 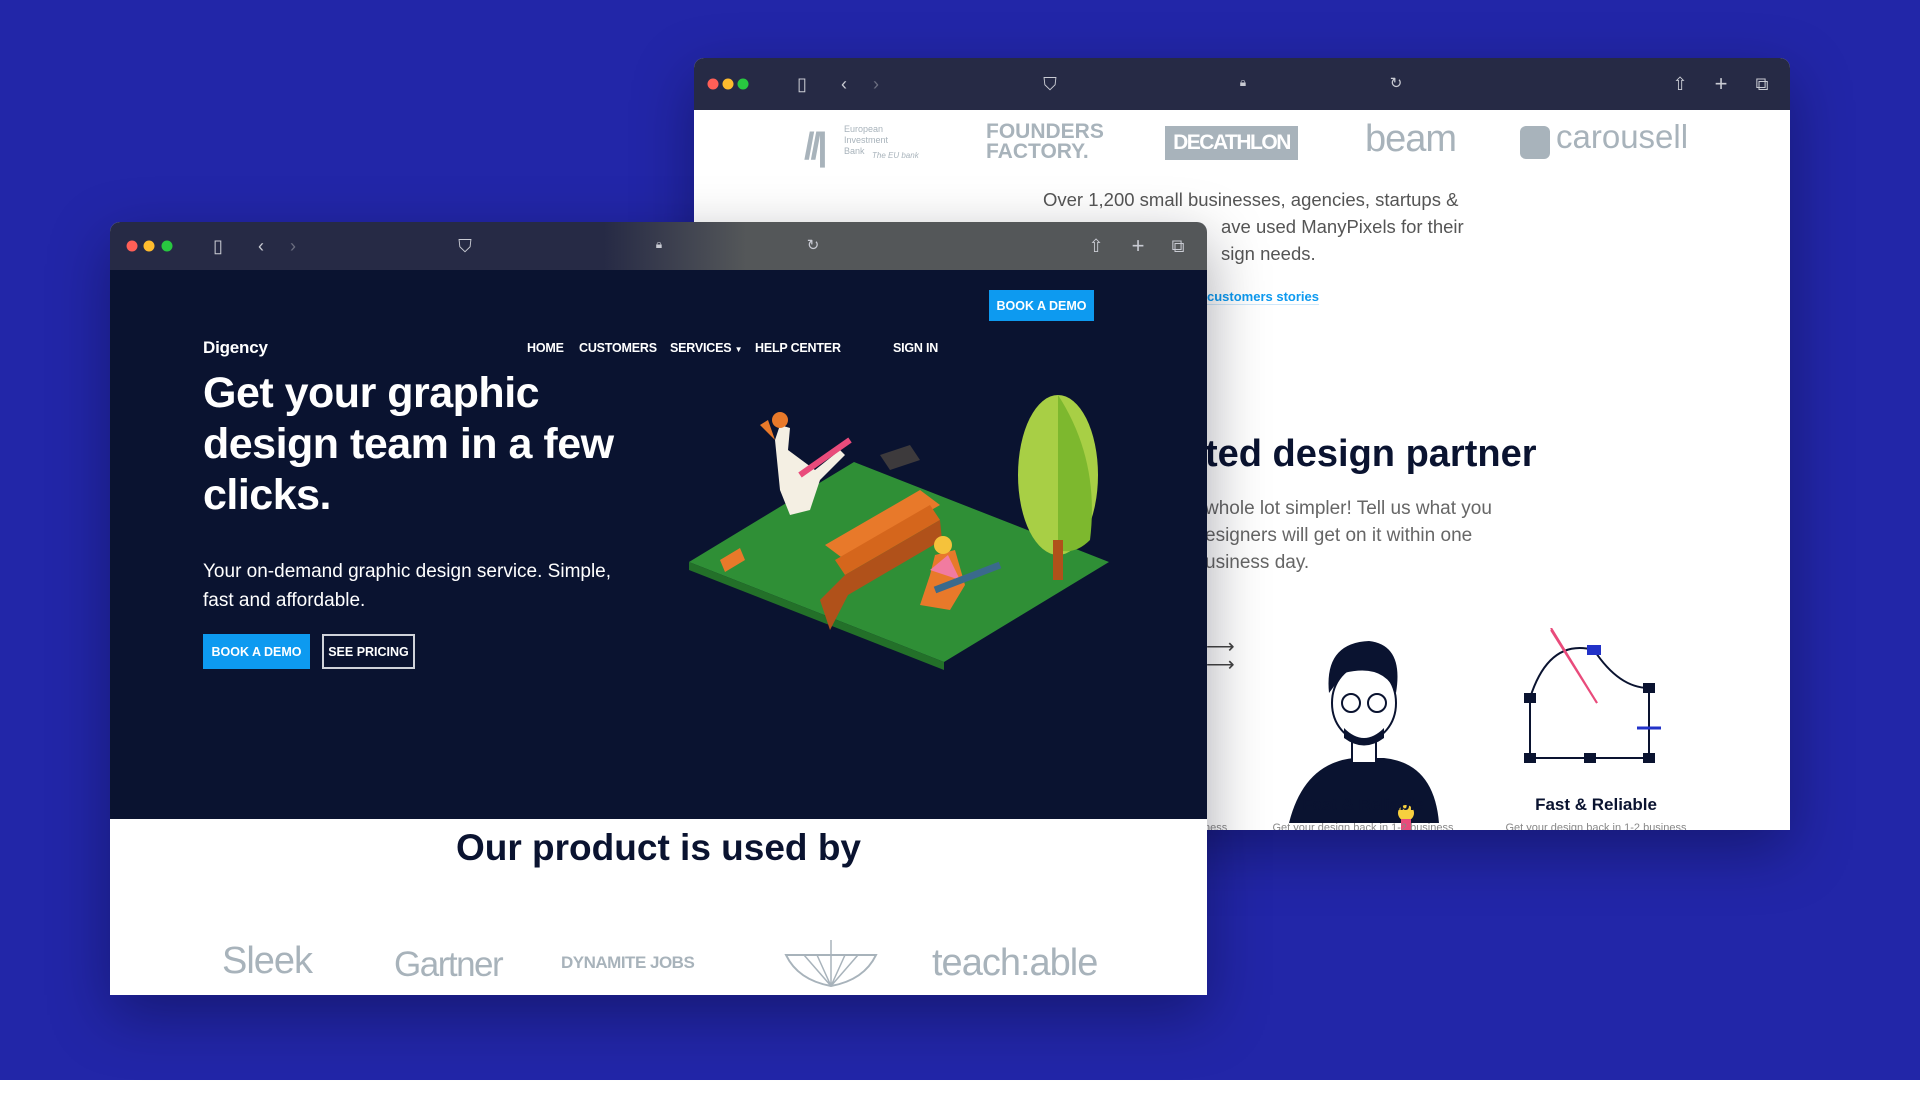 What do you see at coordinates (1592, 695) in the screenshot?
I see `pen-tool-illustration` at bounding box center [1592, 695].